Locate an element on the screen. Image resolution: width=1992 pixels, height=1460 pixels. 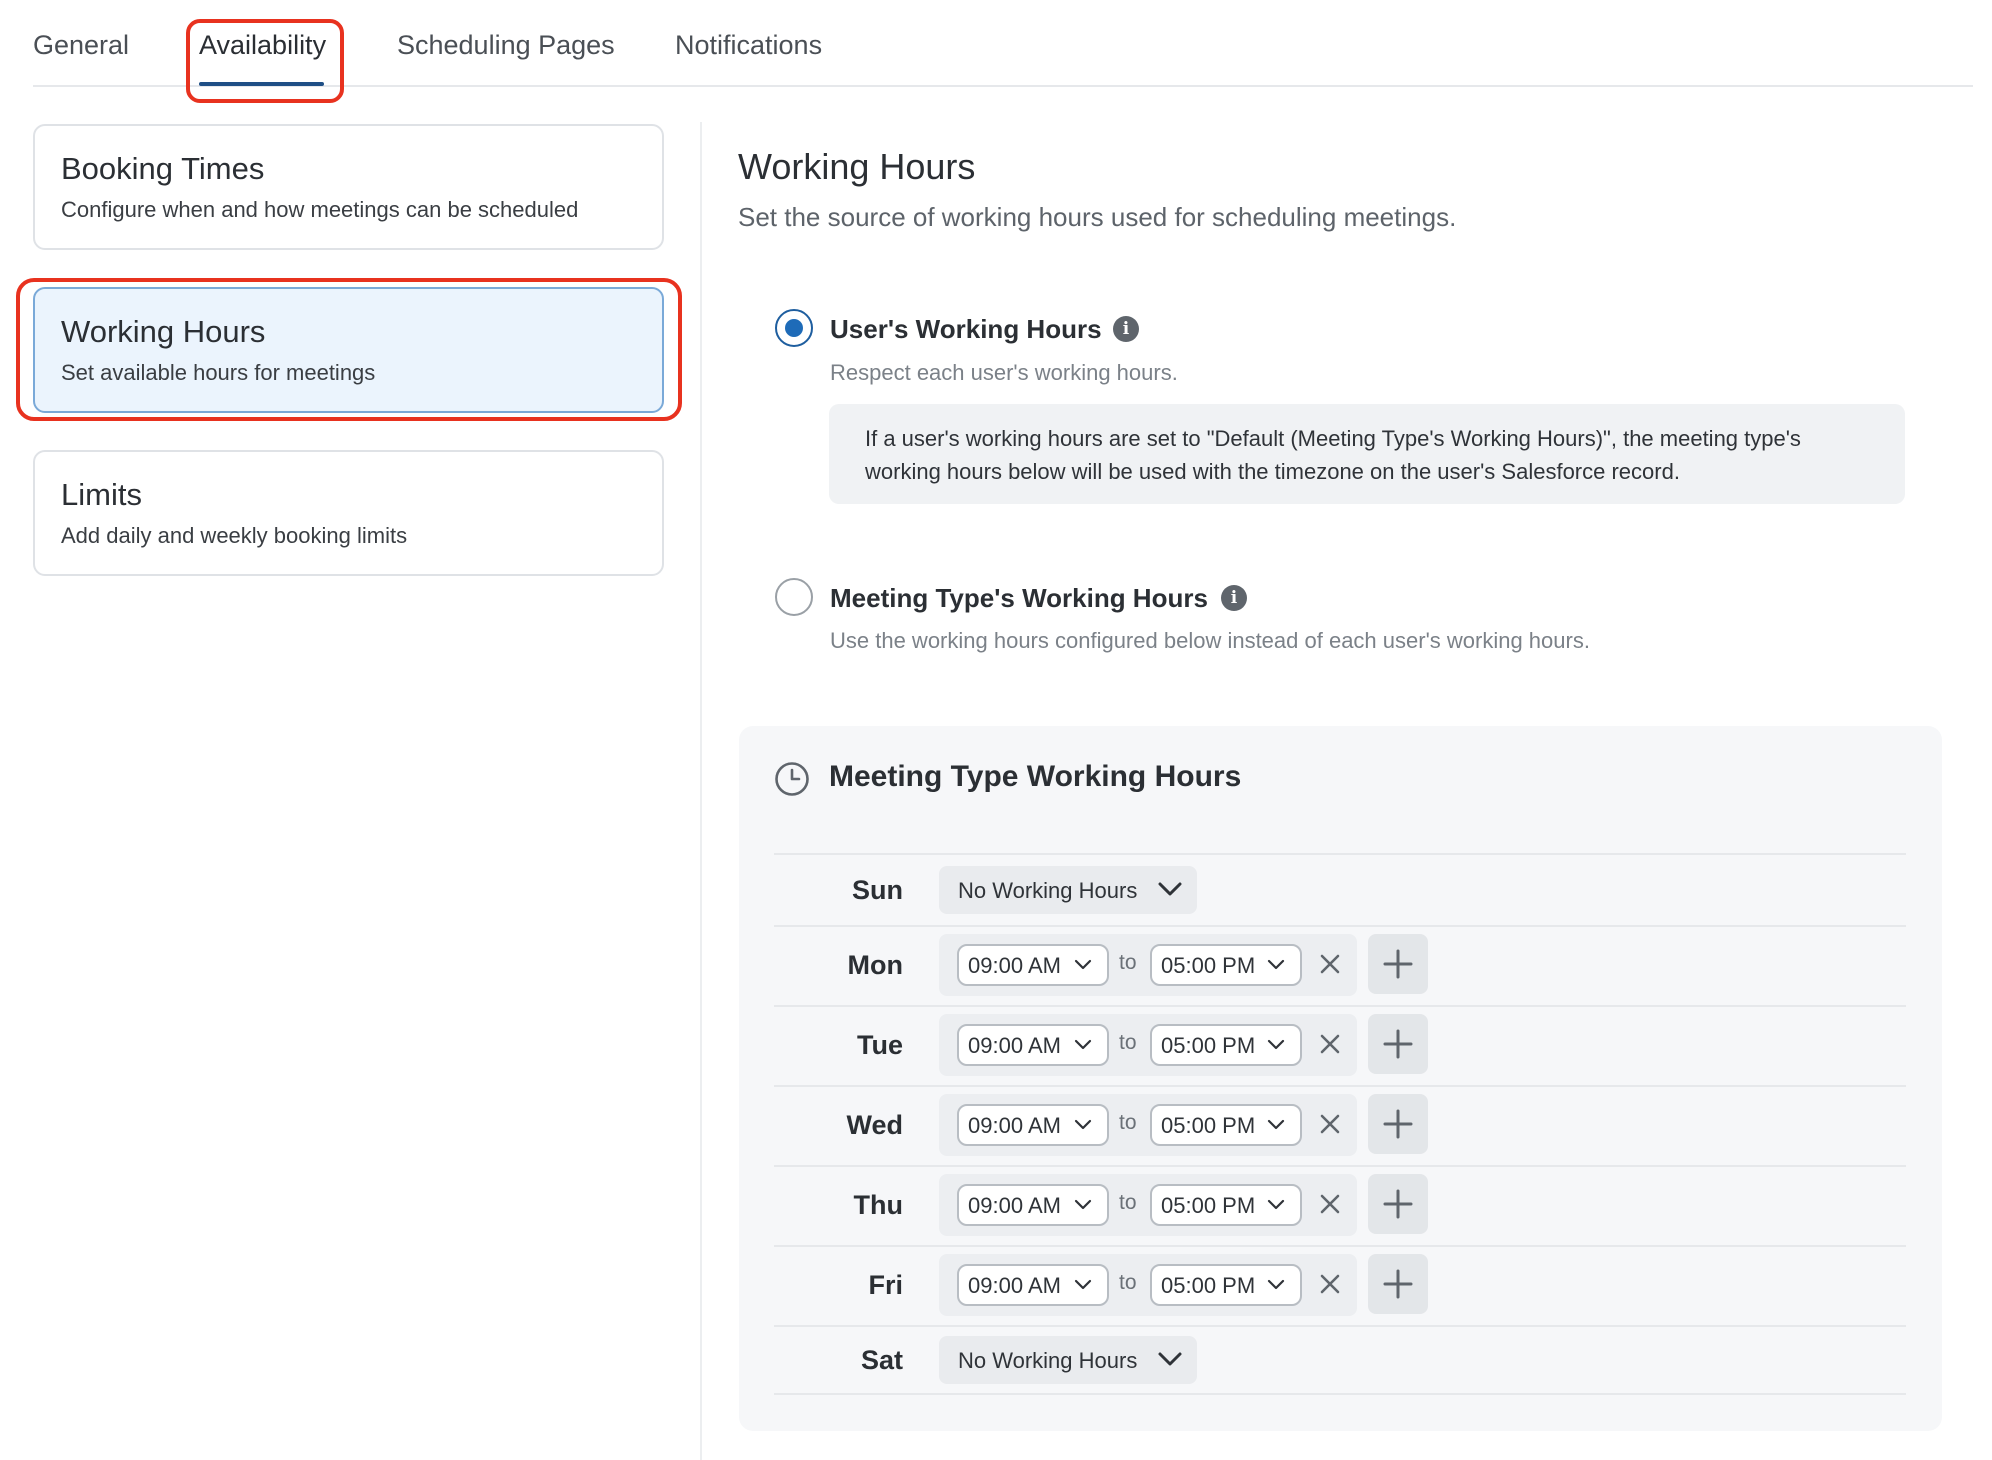
radio-meeting-type-working-hours is located at coordinates (794, 597).